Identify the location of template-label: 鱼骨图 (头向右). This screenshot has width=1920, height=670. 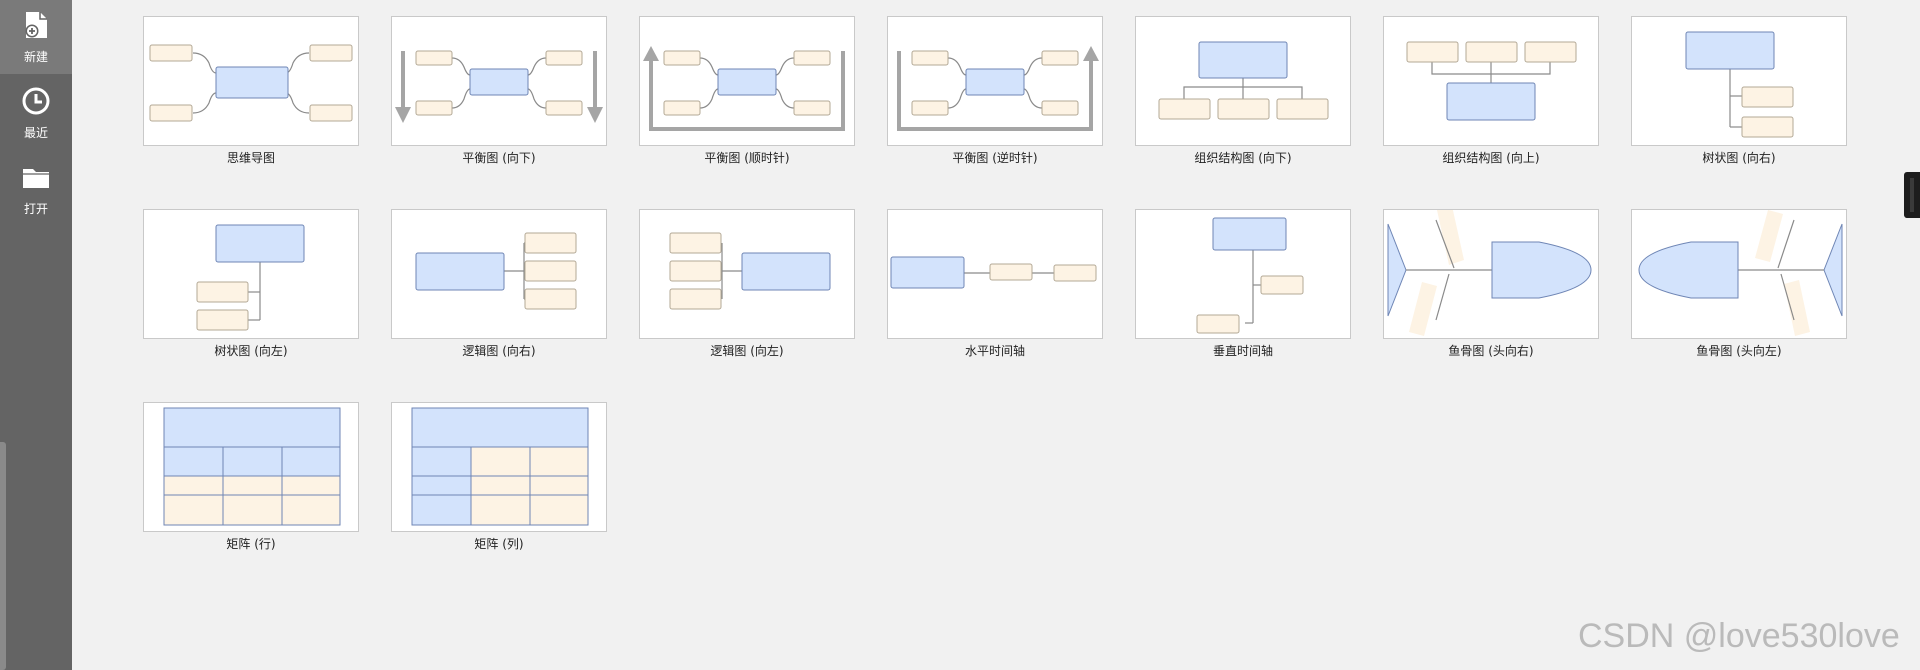
(1491, 351).